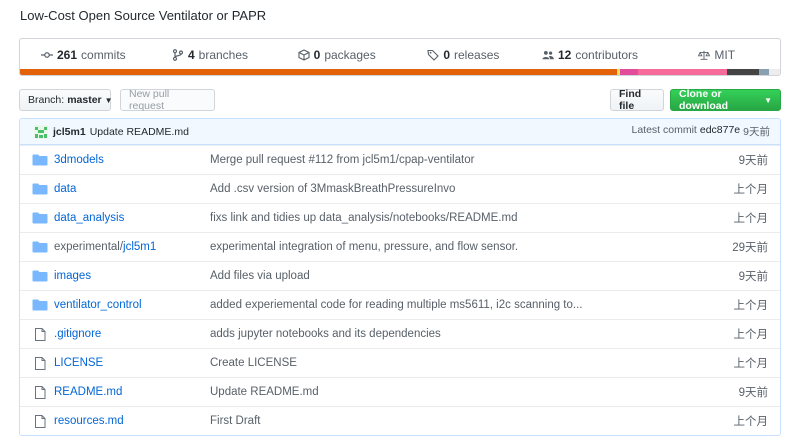 This screenshot has height=437, width=800. What do you see at coordinates (73, 276) in the screenshot?
I see `file-name: images` at bounding box center [73, 276].